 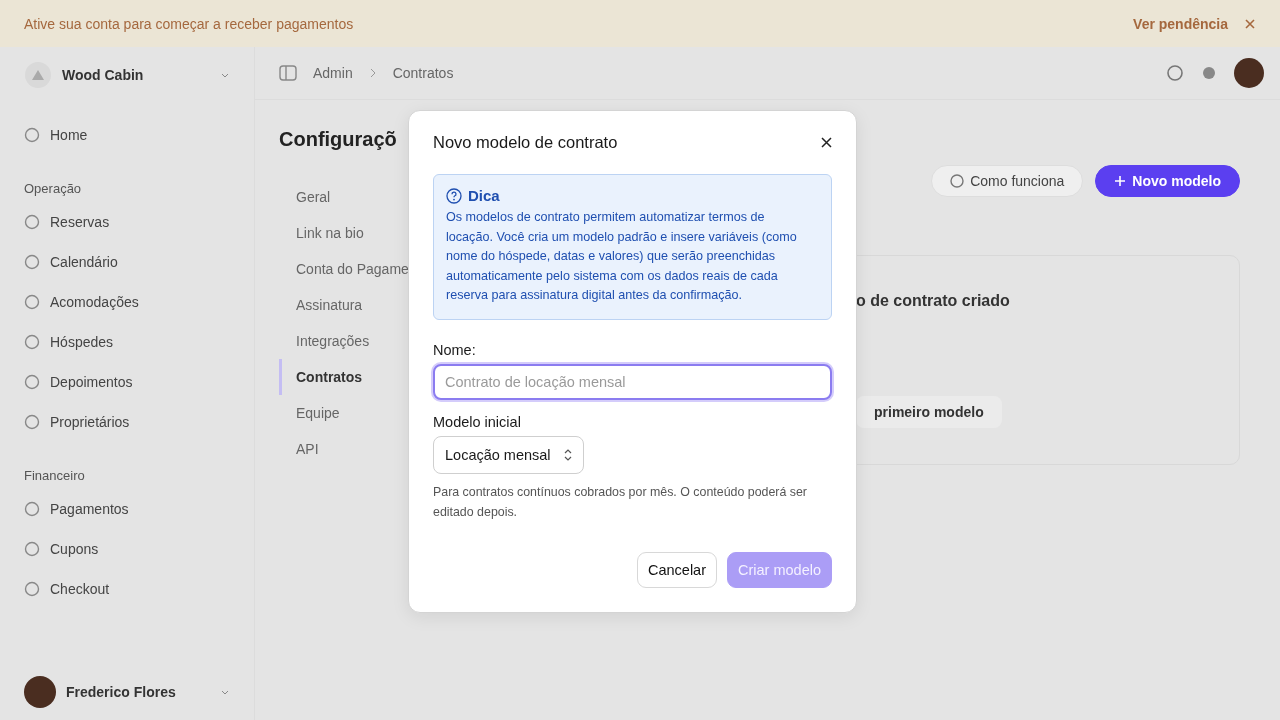 What do you see at coordinates (525, 142) in the screenshot?
I see `dialog-title: Novo modelo de contrato` at bounding box center [525, 142].